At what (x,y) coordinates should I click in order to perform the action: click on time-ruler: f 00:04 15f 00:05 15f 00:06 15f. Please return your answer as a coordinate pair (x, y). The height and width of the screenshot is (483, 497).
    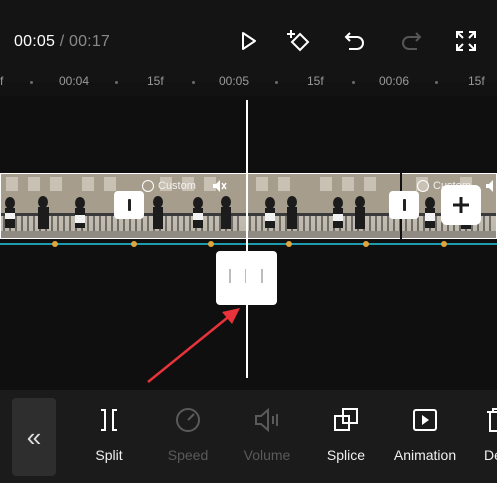
    Looking at the image, I should click on (248, 81).